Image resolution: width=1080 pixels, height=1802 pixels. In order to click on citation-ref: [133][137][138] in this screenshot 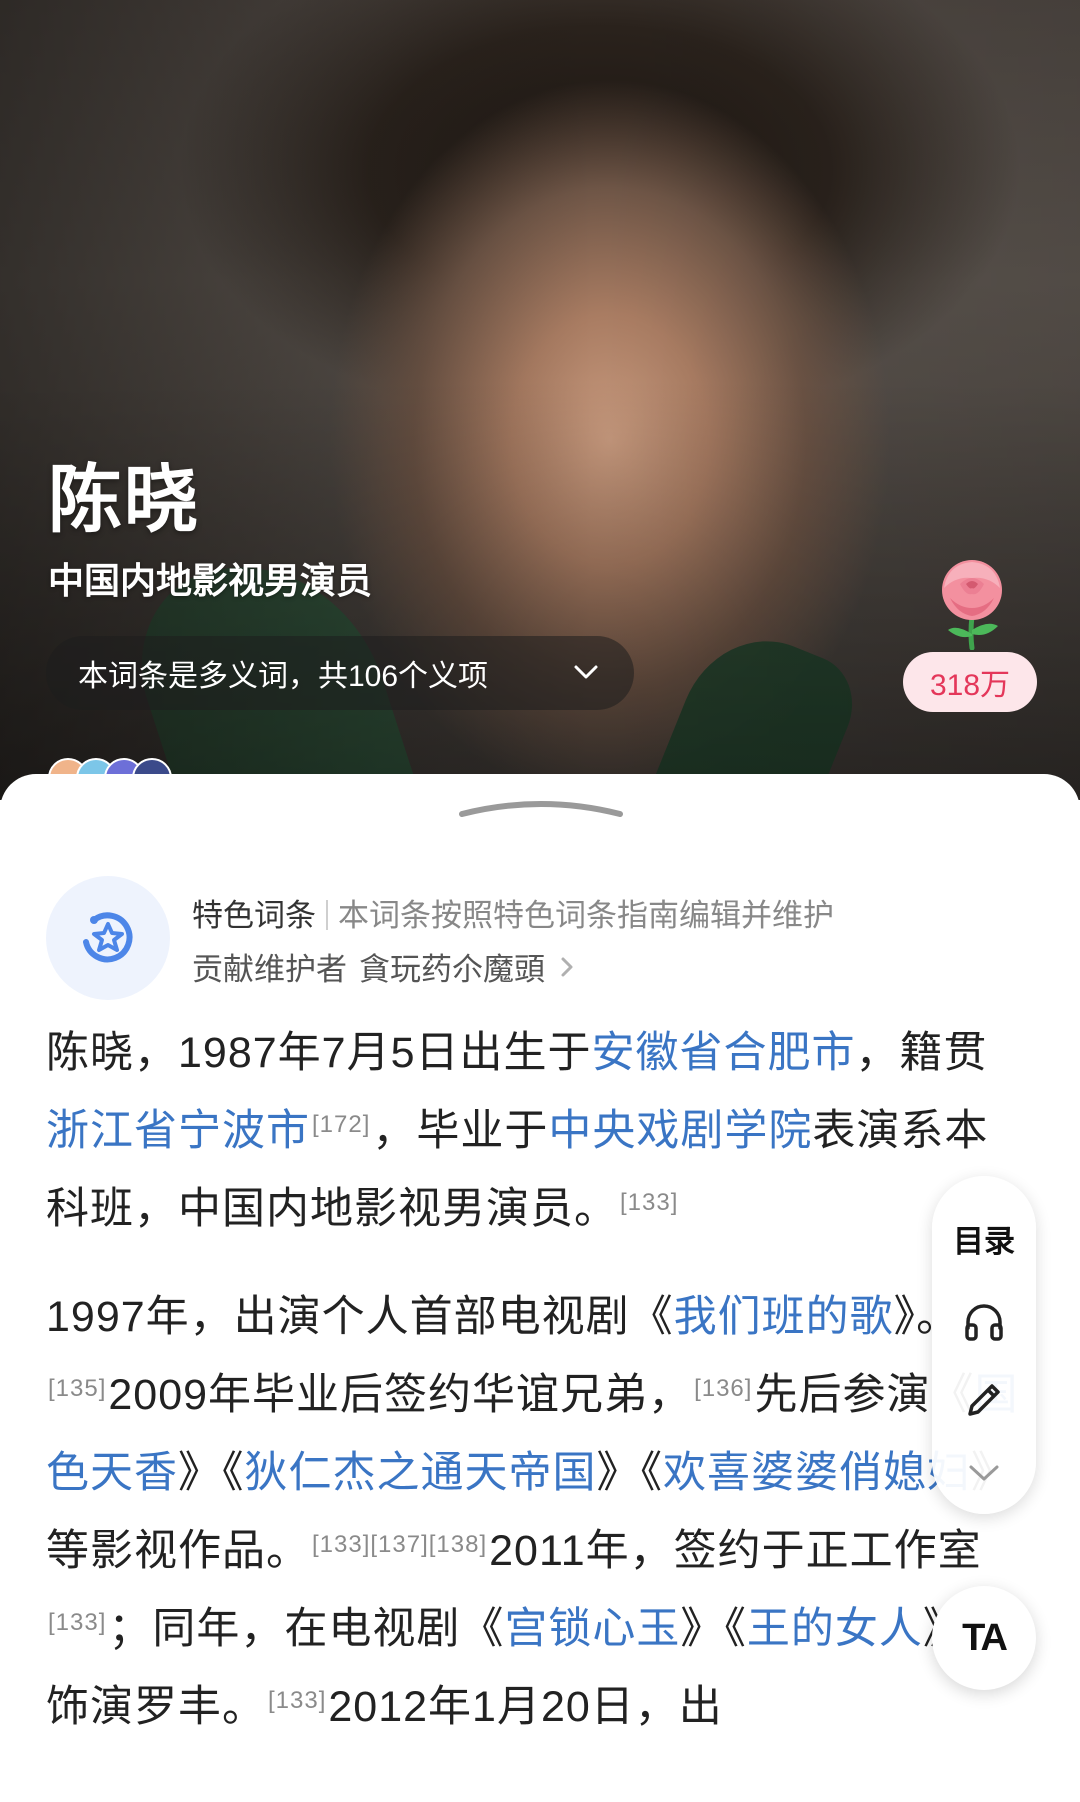, I will do `click(399, 1544)`.